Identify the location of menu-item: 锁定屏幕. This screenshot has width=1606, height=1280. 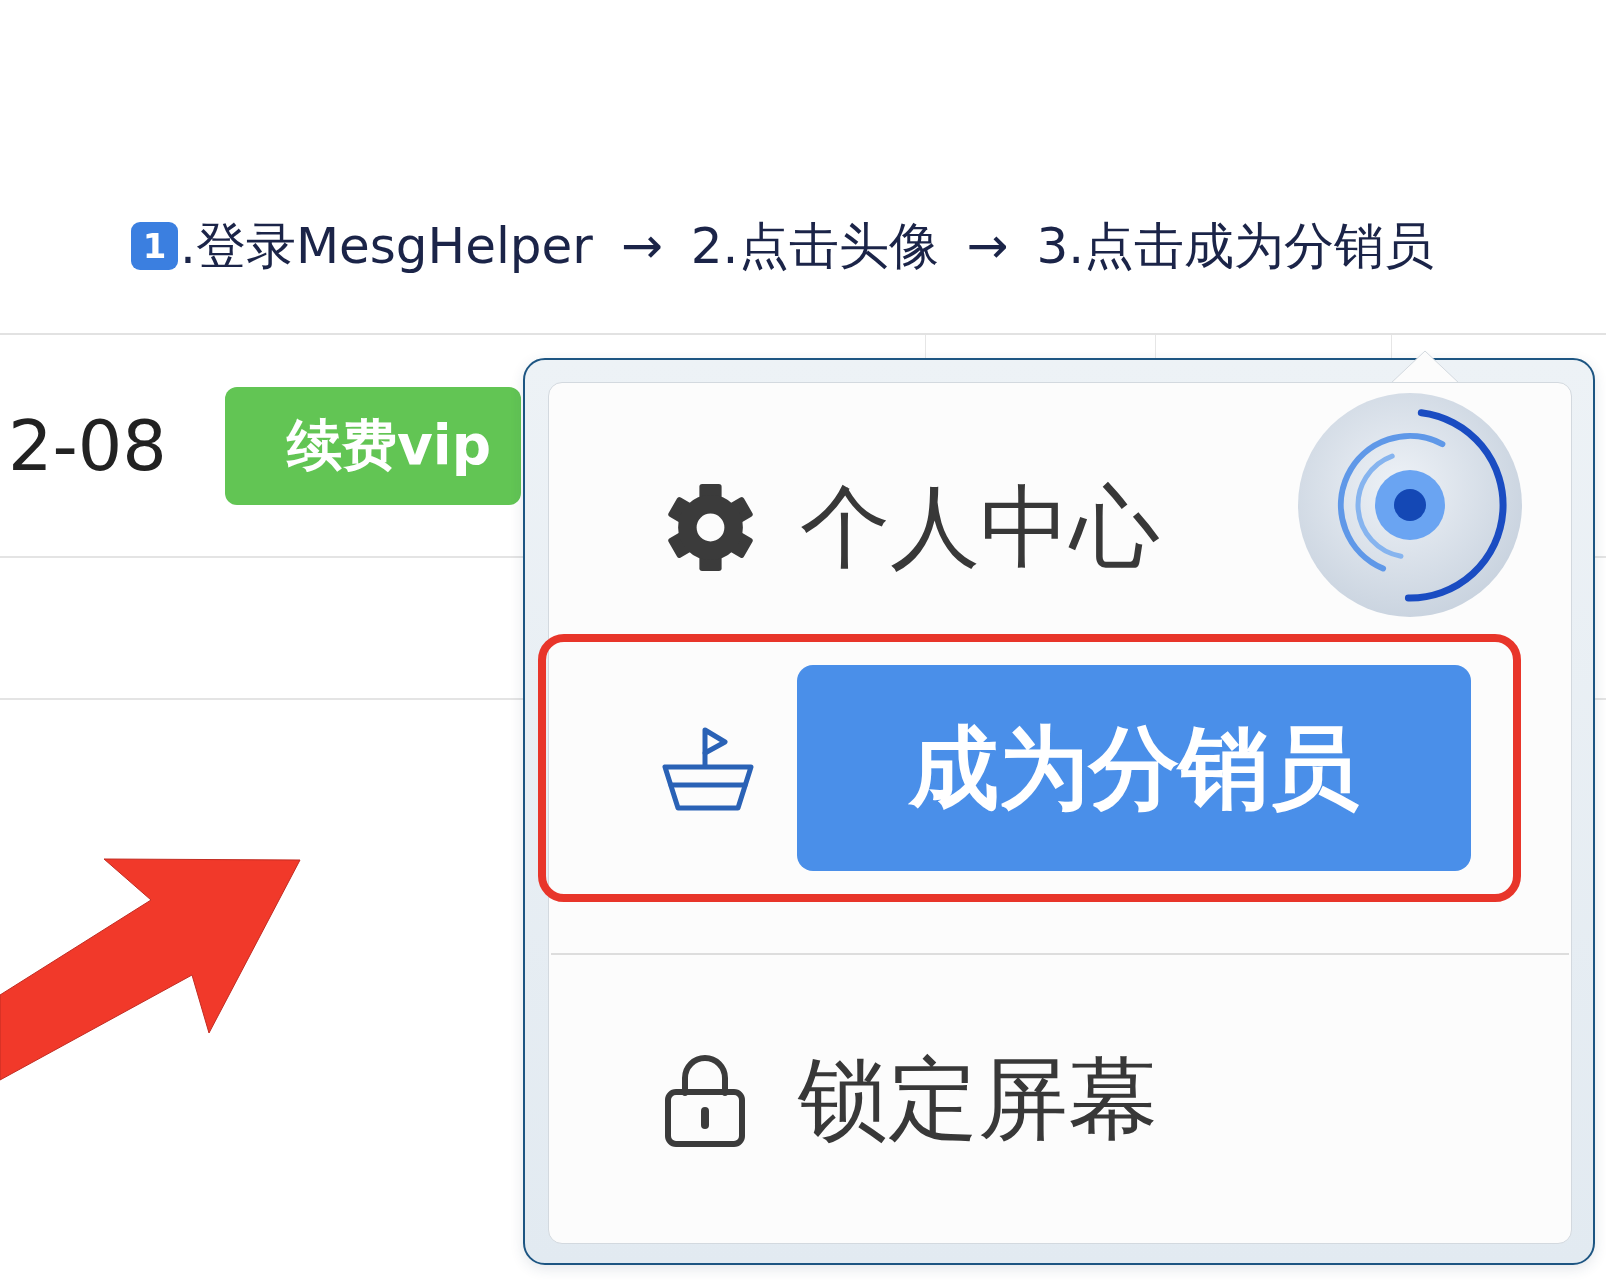
(911, 1099).